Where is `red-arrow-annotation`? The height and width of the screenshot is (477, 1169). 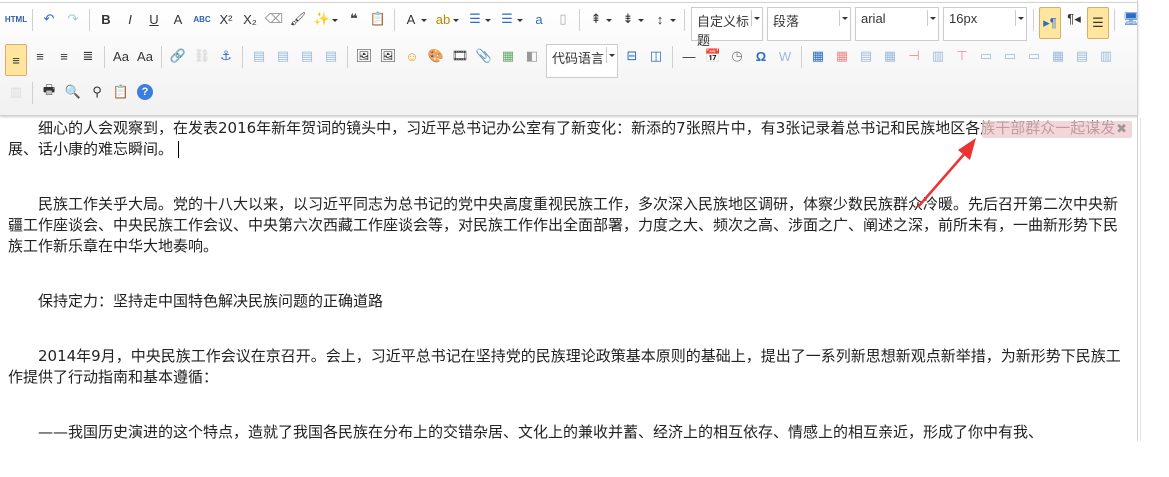
red-arrow-annotation is located at coordinates (946, 173).